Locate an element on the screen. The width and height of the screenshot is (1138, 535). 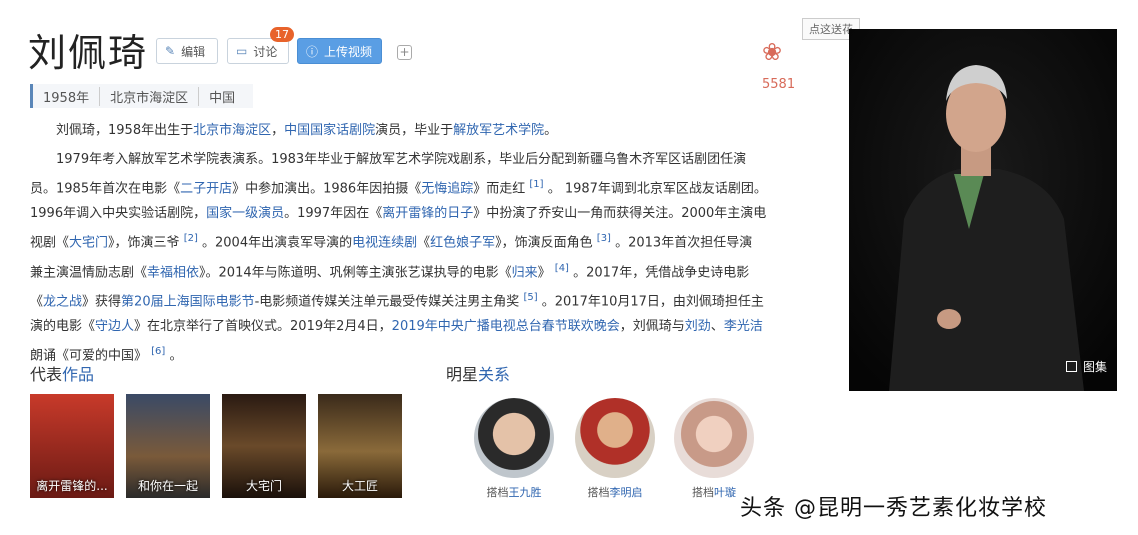
link-likai-leifeng: 离开雷锋的日子 is located at coordinates (427, 213).